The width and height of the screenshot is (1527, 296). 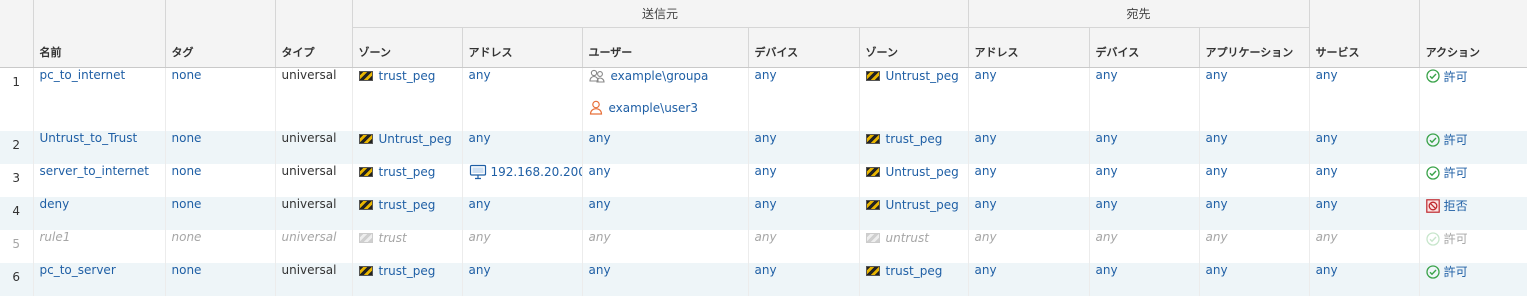 What do you see at coordinates (407, 246) in the screenshot?
I see `src-zone-cell: trust` at bounding box center [407, 246].